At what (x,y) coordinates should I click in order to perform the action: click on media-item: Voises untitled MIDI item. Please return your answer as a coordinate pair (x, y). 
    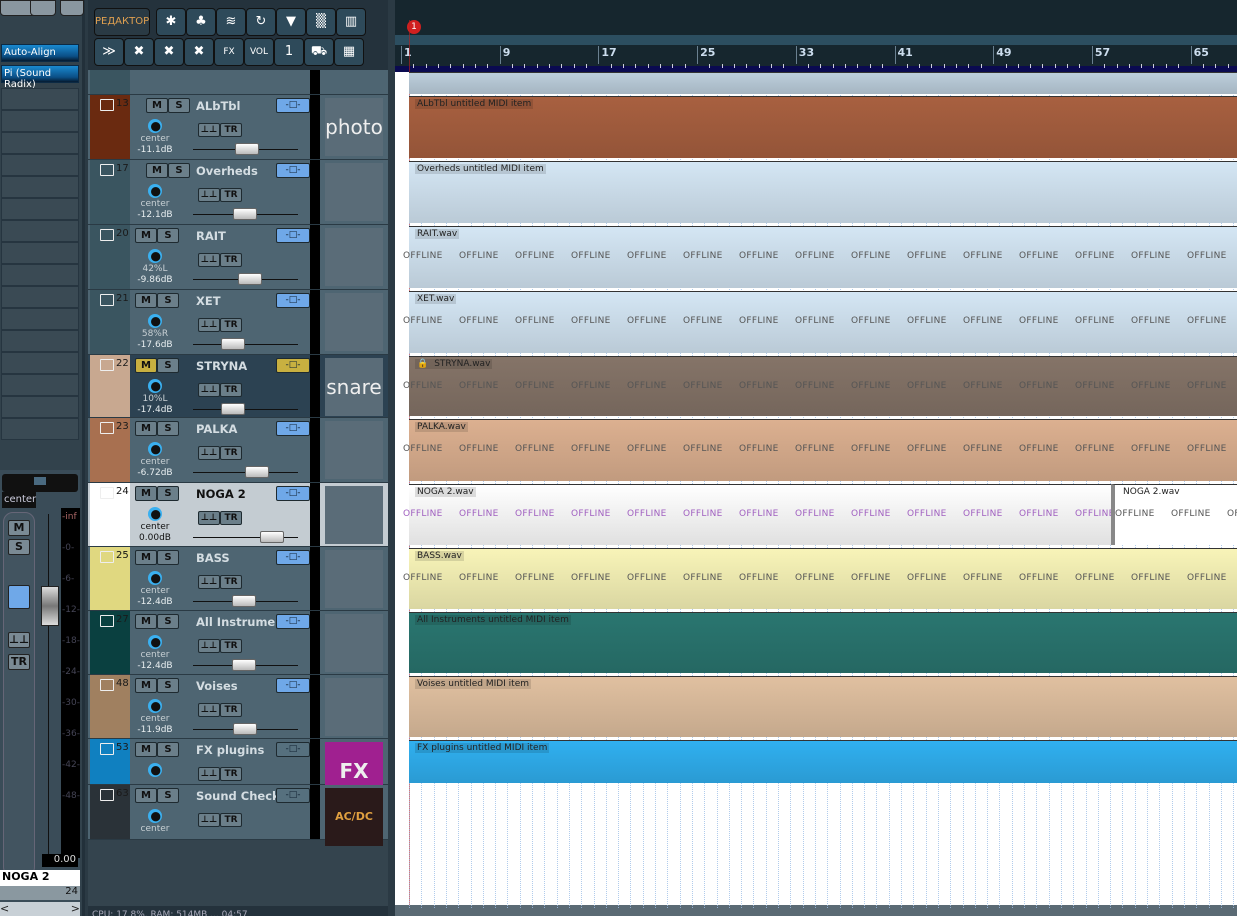
    Looking at the image, I should click on (823, 706).